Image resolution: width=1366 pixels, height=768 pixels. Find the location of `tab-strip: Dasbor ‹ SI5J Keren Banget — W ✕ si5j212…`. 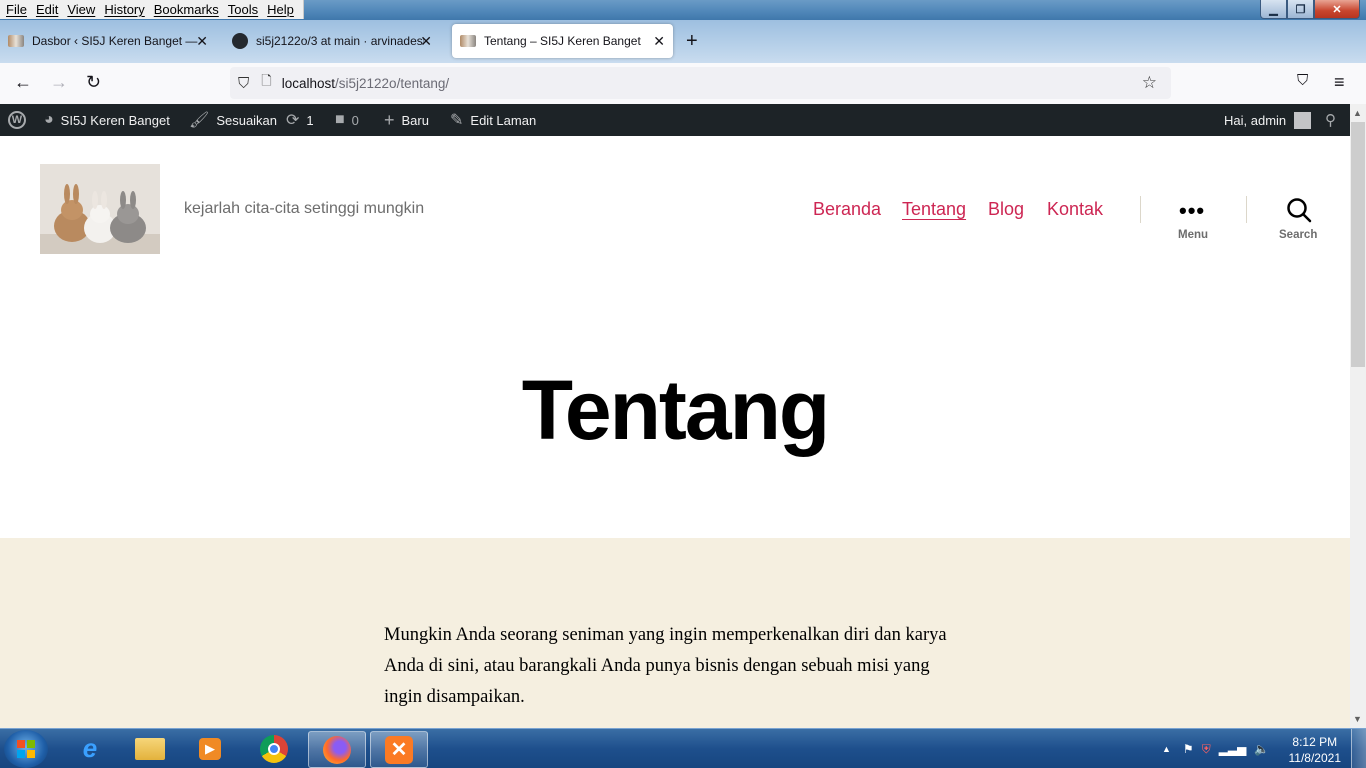

tab-strip: Dasbor ‹ SI5J Keren Banget — W ✕ si5j212… is located at coordinates (683, 41).